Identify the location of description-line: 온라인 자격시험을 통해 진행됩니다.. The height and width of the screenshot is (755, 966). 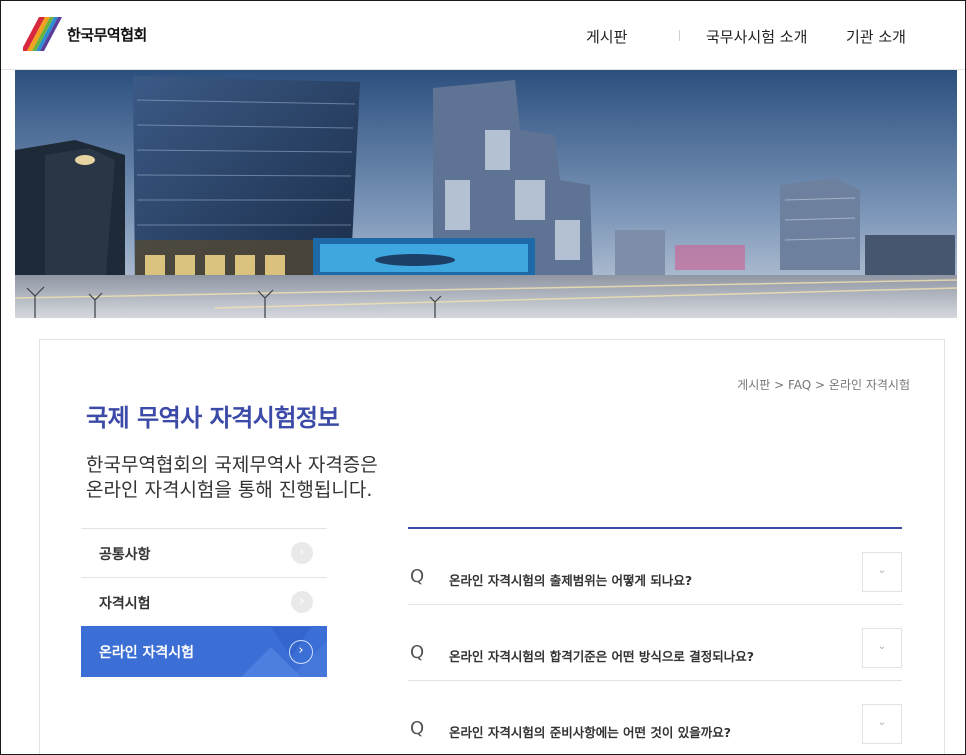
(229, 490).